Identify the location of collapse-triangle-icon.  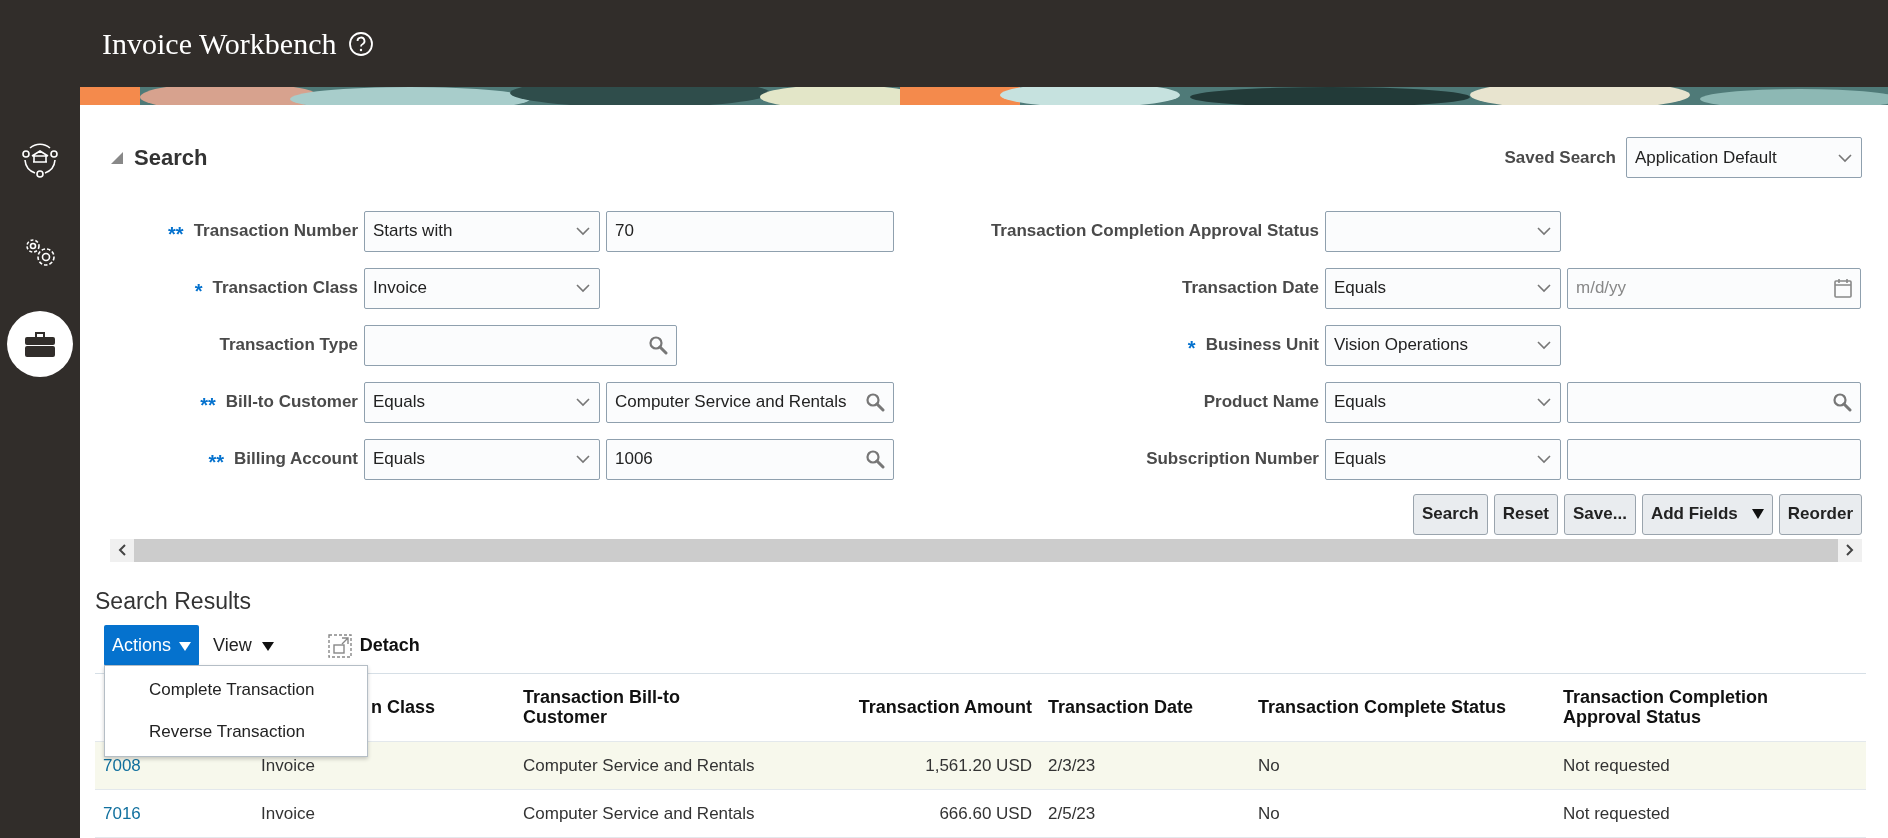
(117, 157).